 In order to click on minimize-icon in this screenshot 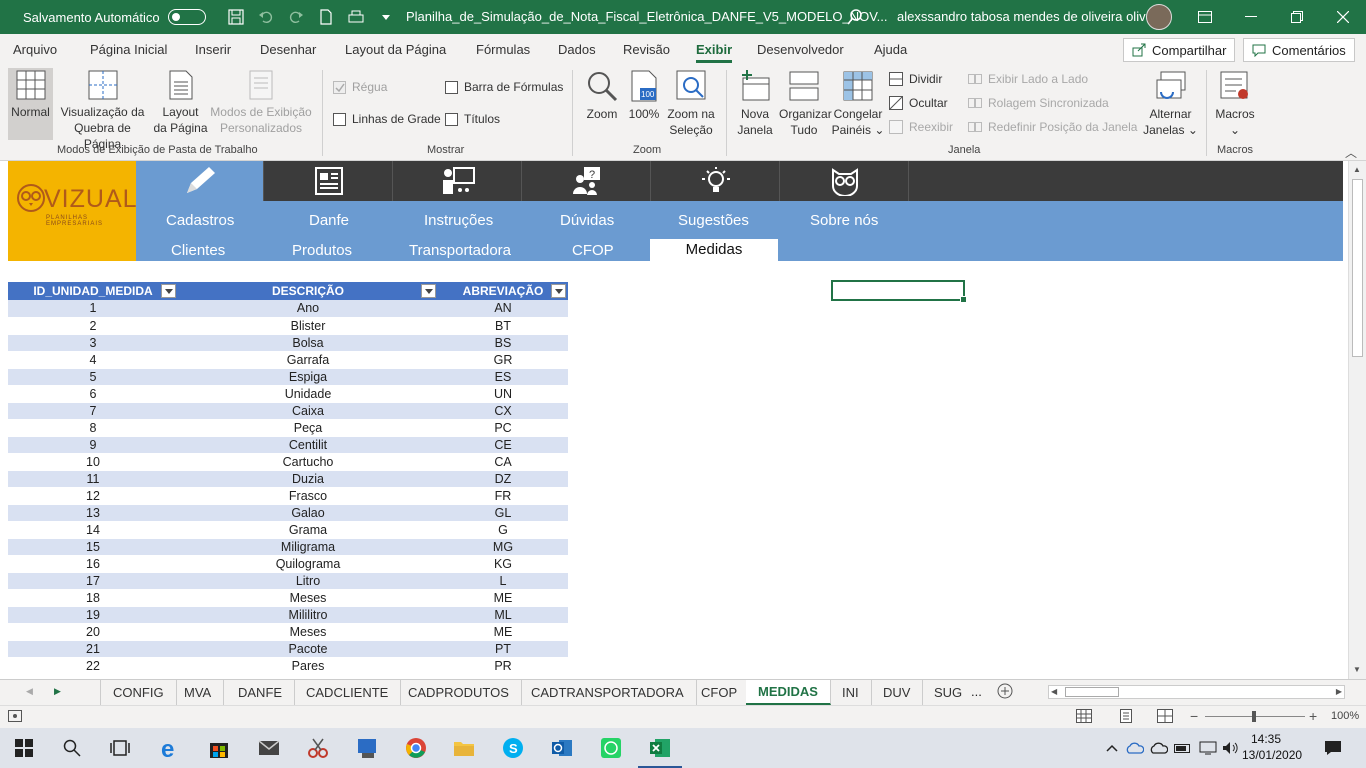, I will do `click(1251, 17)`.